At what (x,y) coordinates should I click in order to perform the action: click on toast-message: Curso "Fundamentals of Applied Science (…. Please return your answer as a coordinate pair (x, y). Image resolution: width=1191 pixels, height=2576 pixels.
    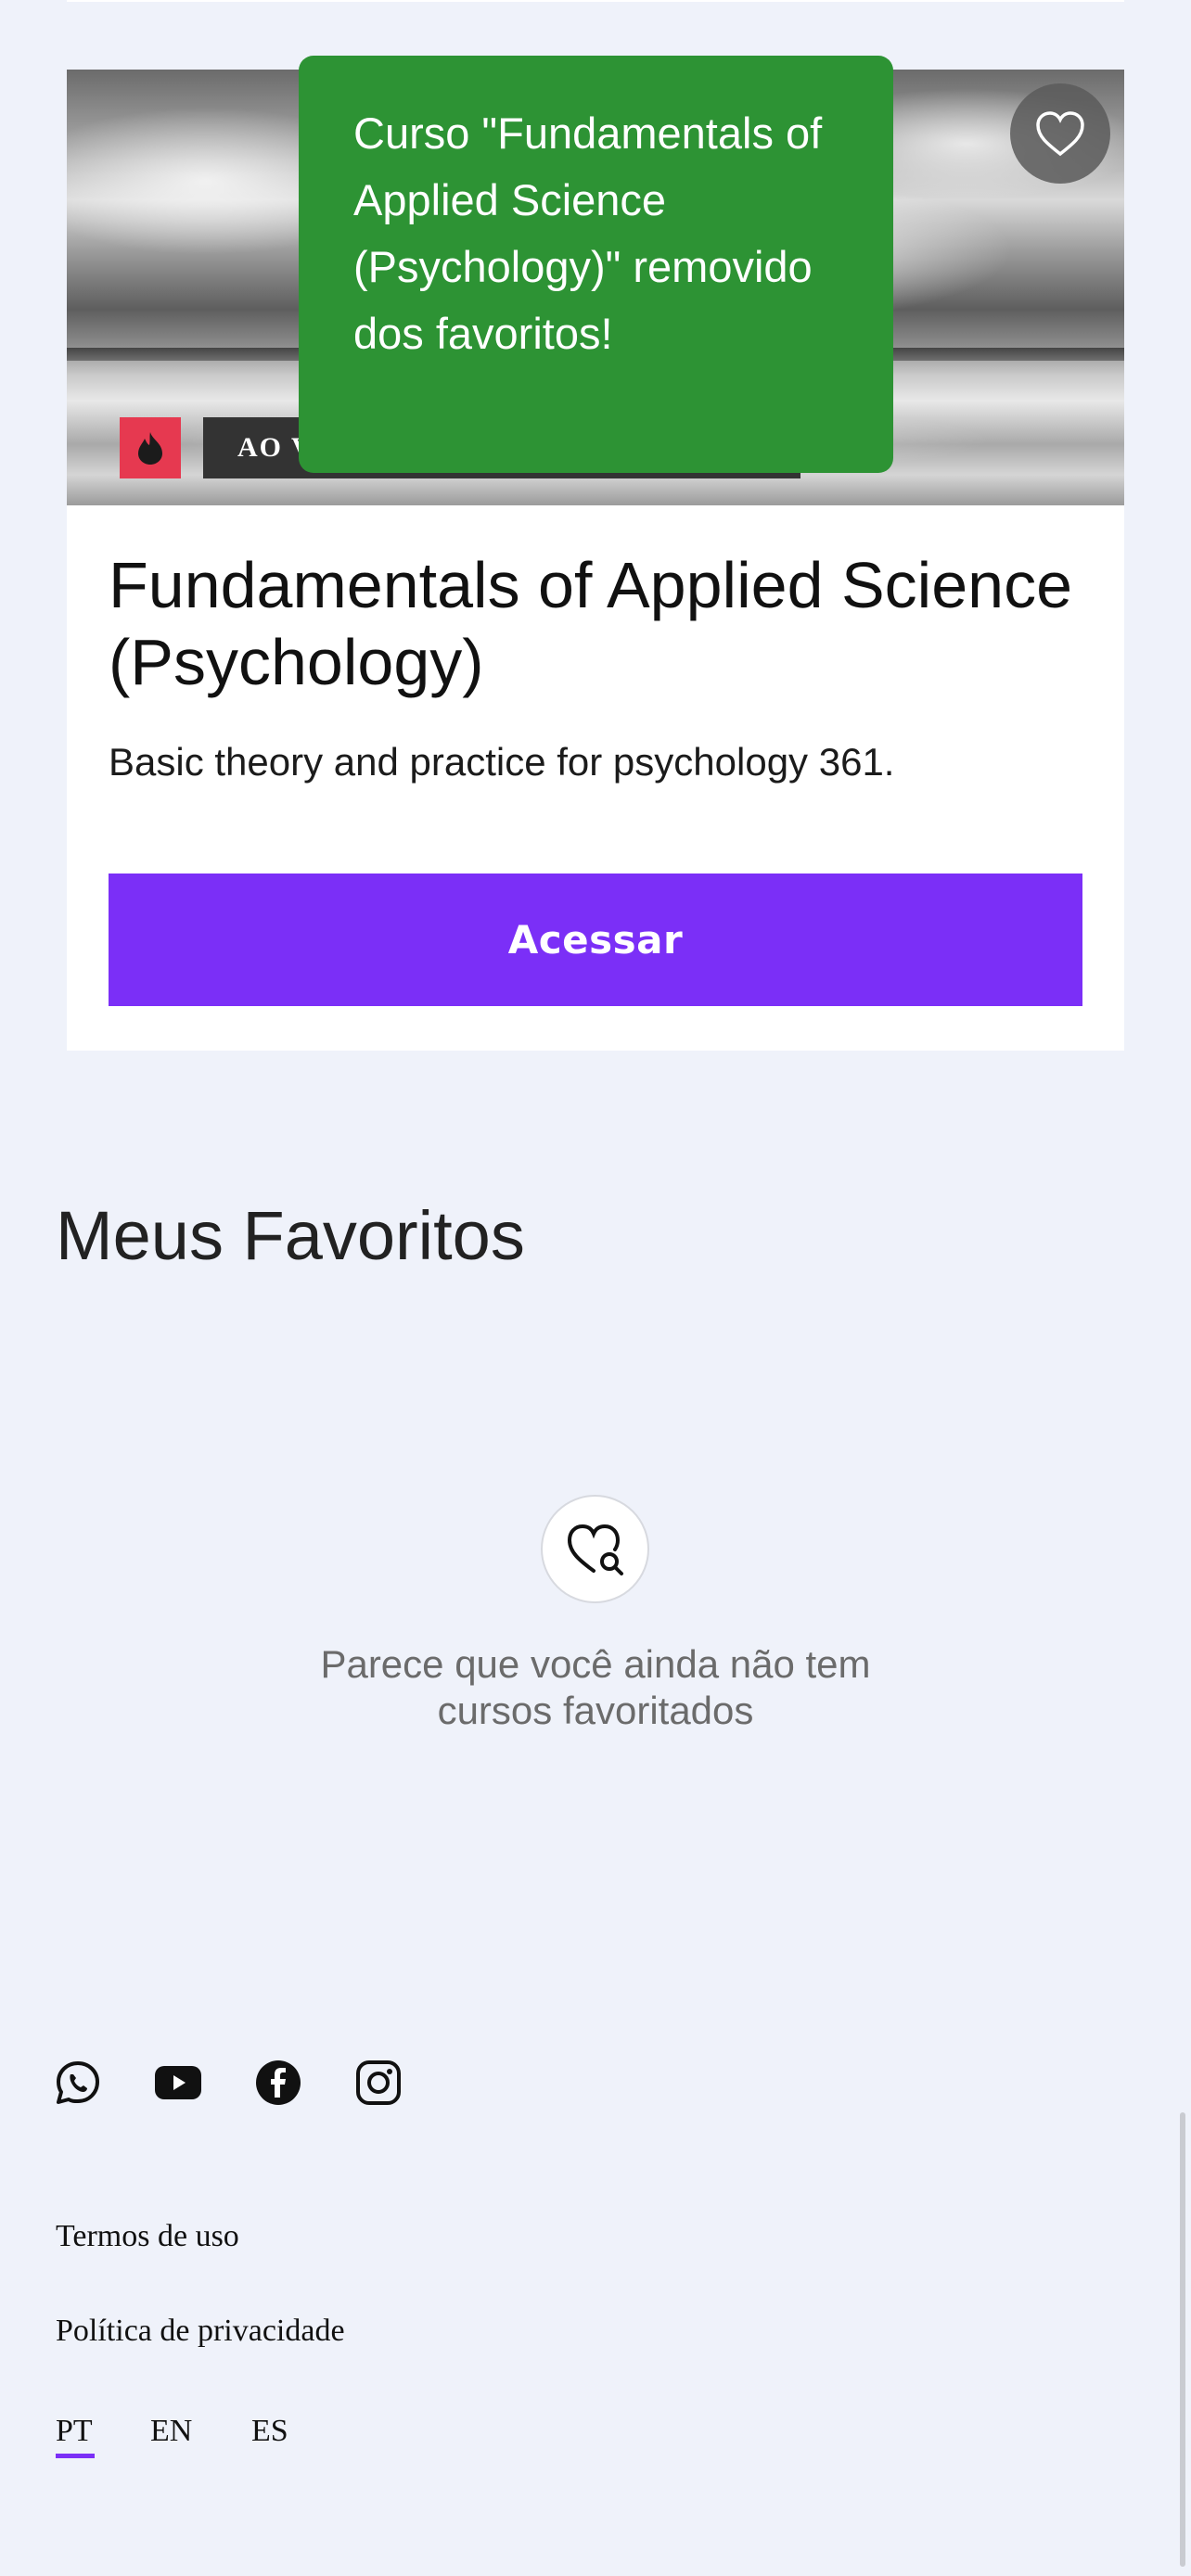
    Looking at the image, I should click on (588, 233).